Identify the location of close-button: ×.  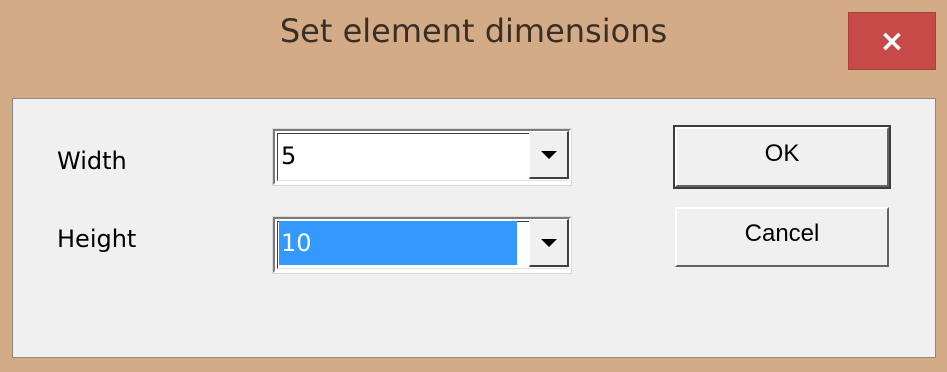
(892, 41).